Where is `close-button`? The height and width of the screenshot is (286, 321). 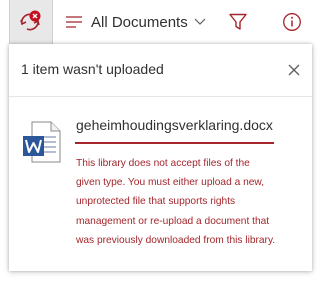
close-button is located at coordinates (294, 72).